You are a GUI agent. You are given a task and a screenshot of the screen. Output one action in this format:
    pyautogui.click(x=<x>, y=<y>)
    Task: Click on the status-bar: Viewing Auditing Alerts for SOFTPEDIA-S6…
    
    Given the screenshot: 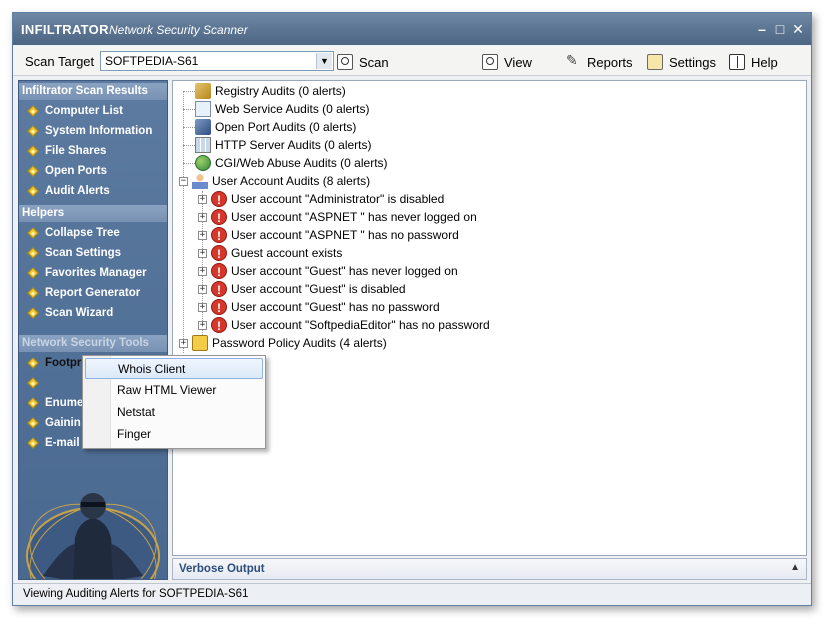 What is the action you would take?
    pyautogui.click(x=412, y=594)
    